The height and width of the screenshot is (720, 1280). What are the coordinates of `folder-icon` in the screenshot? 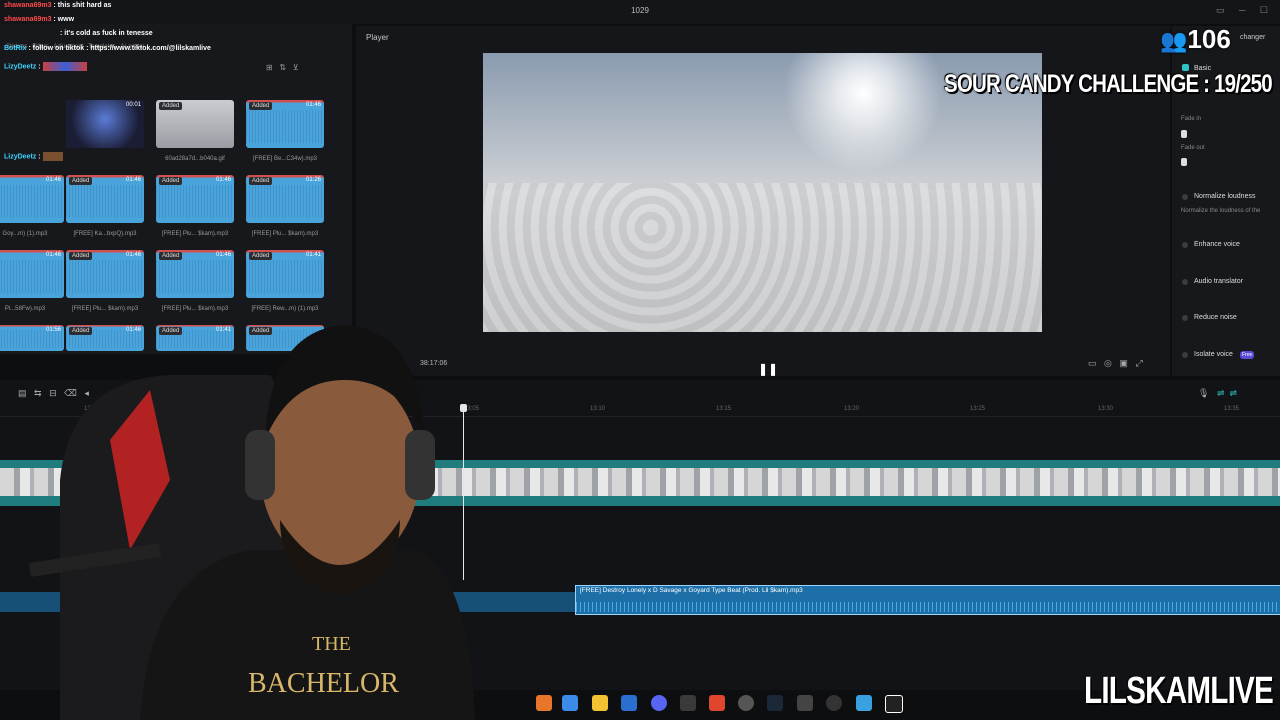 It's located at (600, 703).